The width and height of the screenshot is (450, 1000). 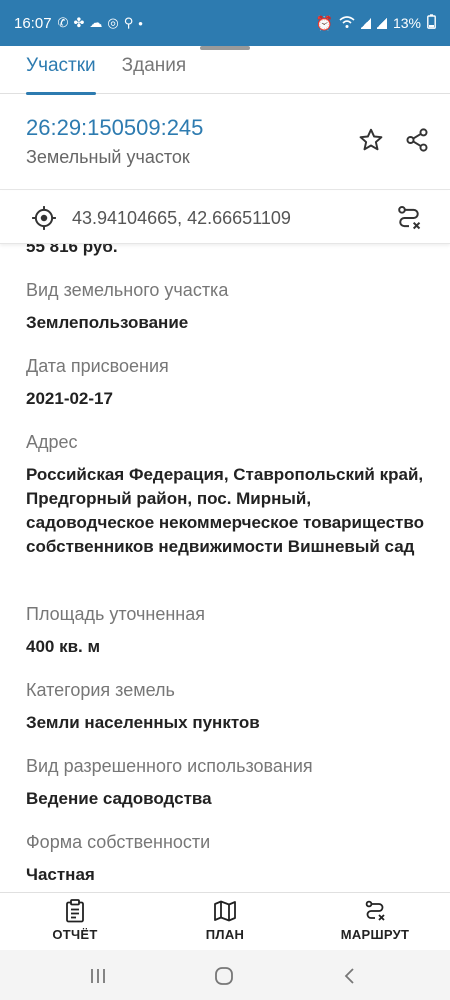 What do you see at coordinates (96, 22) in the screenshot?
I see `cloud-icon: ☁` at bounding box center [96, 22].